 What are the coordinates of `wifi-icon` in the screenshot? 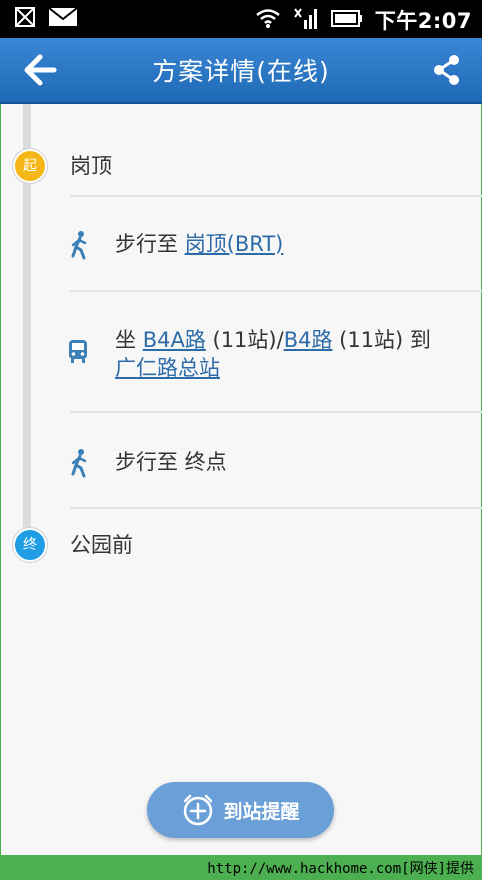 It's located at (268, 20).